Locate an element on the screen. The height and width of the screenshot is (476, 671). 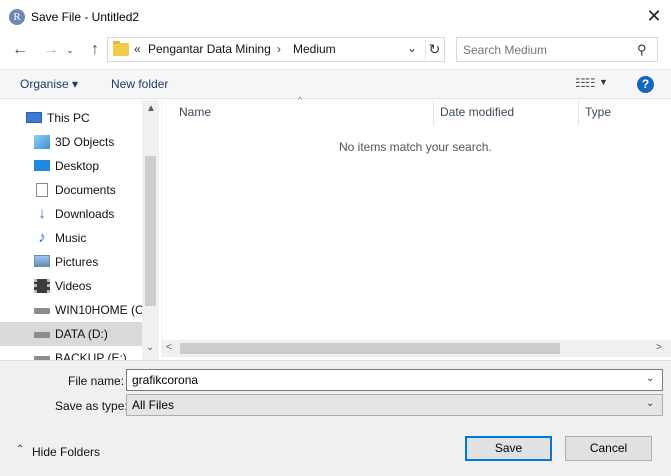
sidebar-item: Documents is located at coordinates (71, 190).